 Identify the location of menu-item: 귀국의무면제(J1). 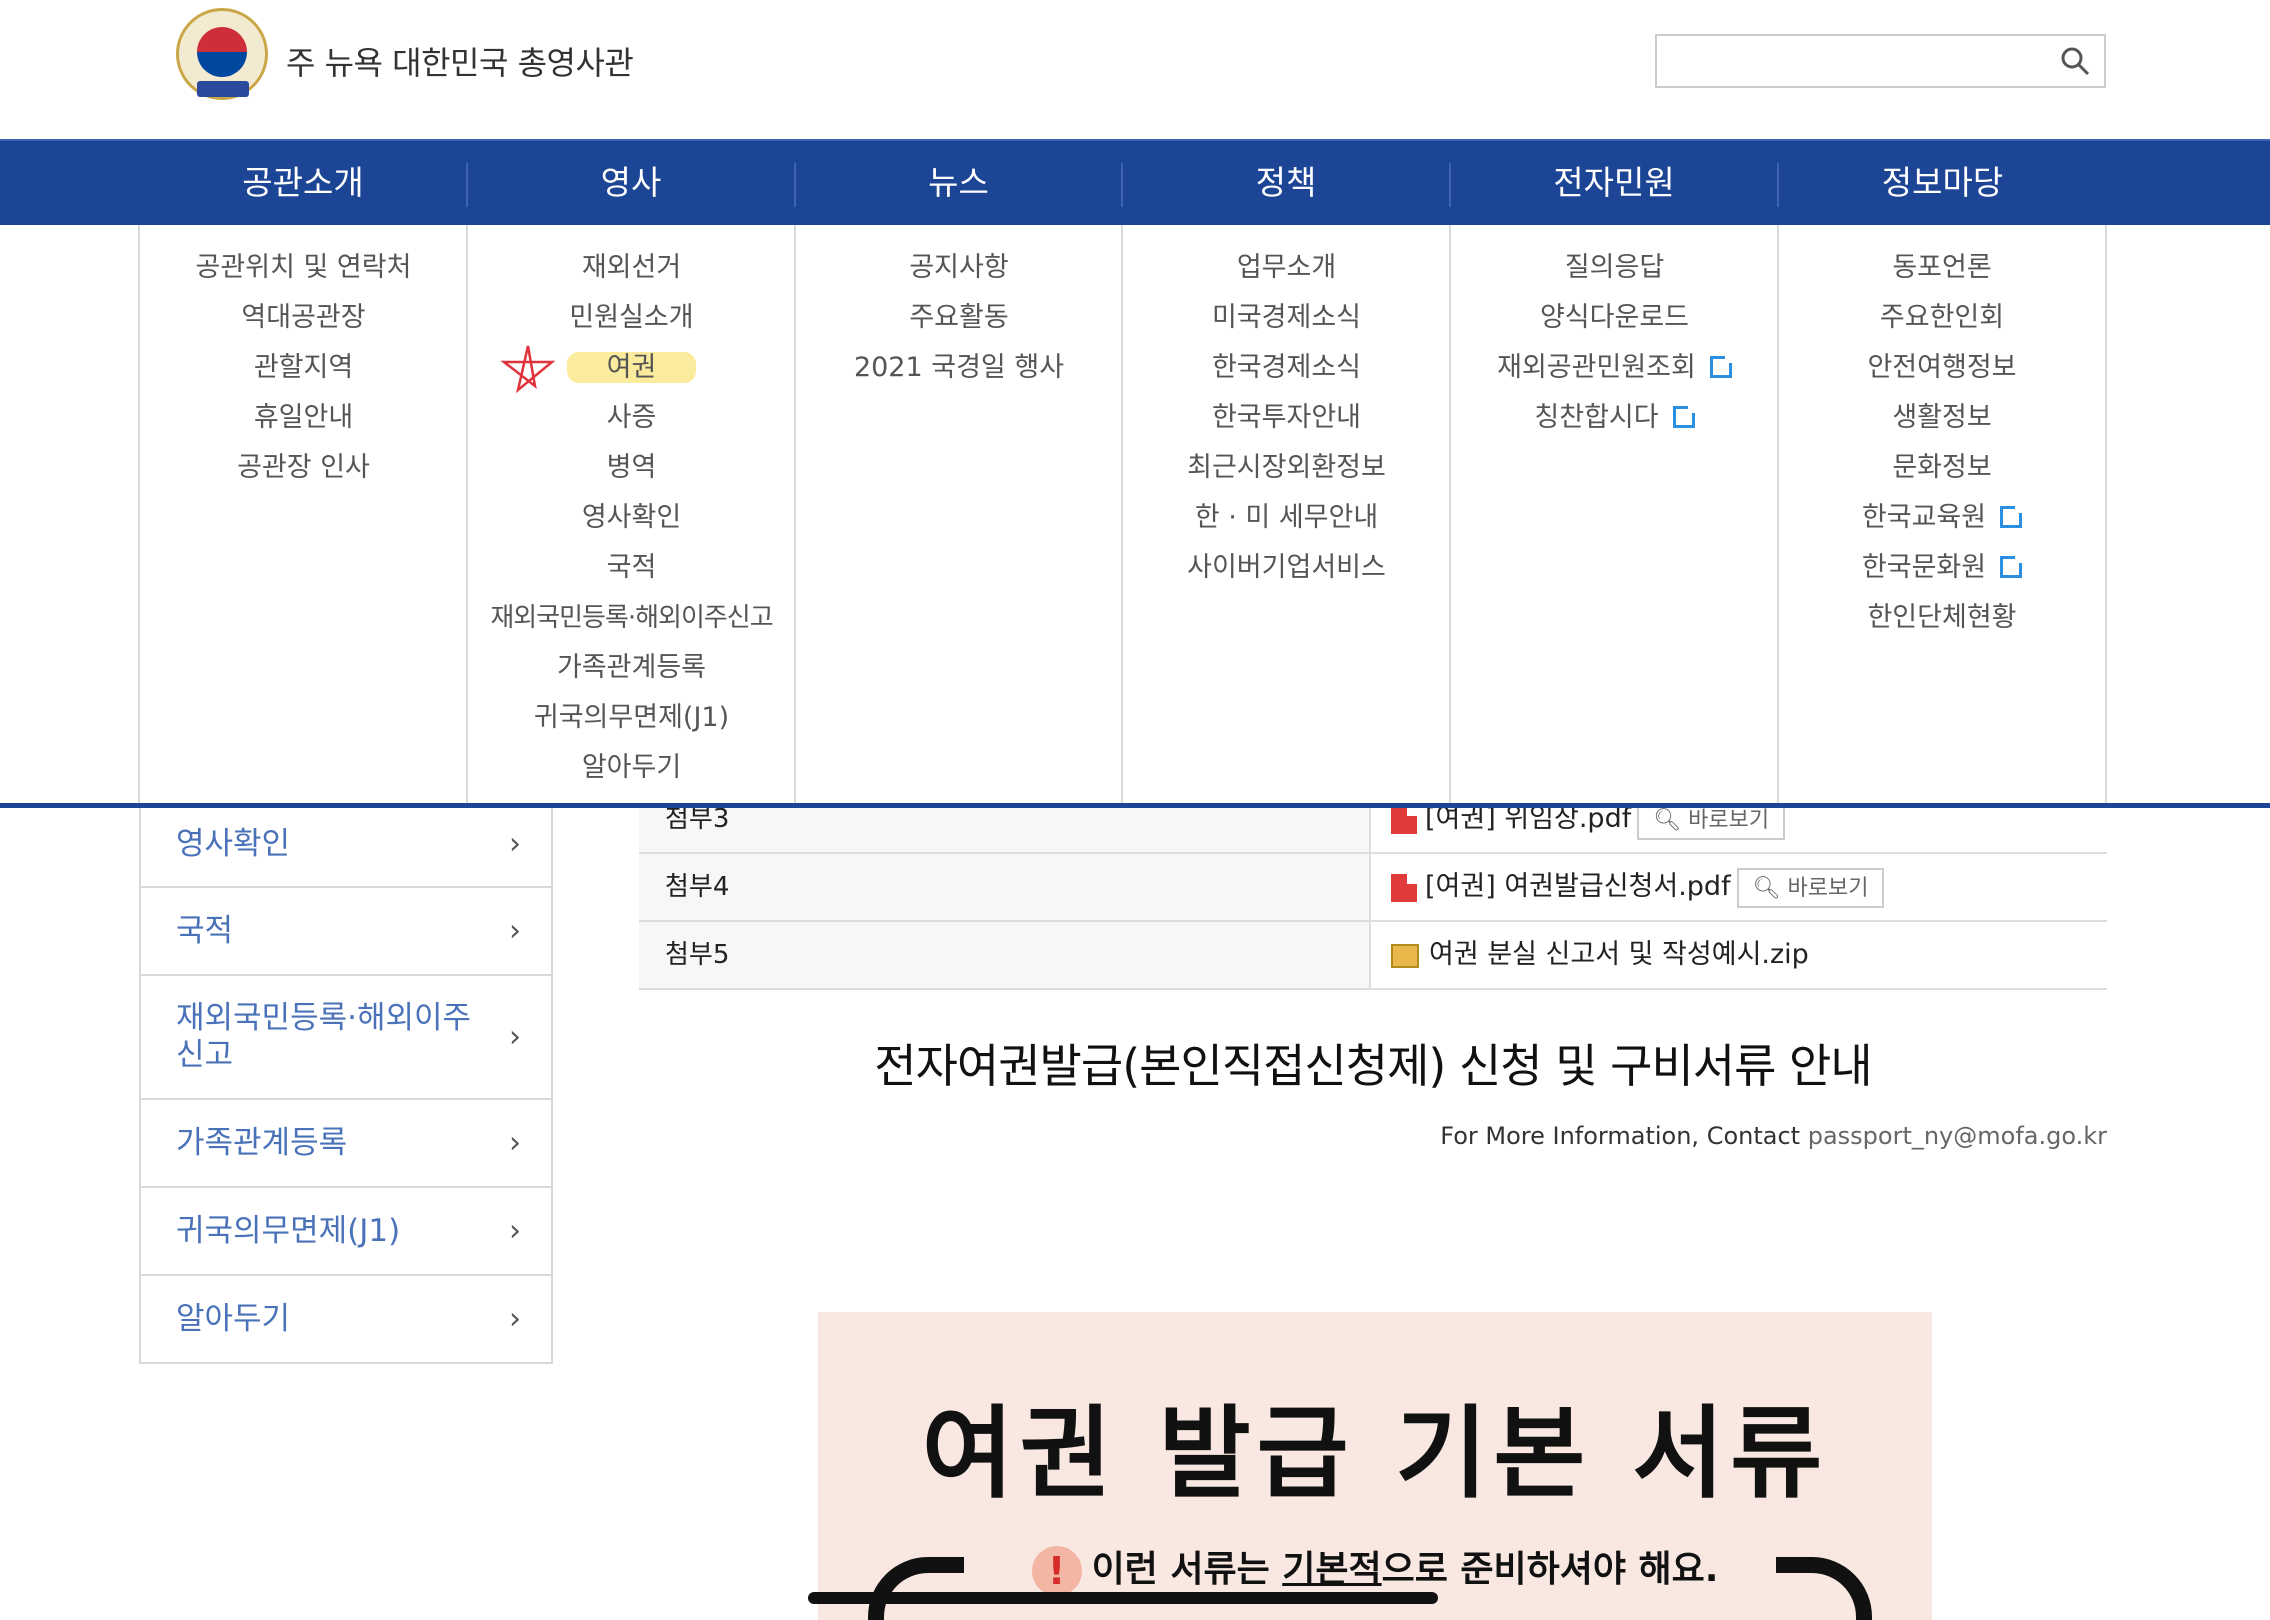
(631, 718).